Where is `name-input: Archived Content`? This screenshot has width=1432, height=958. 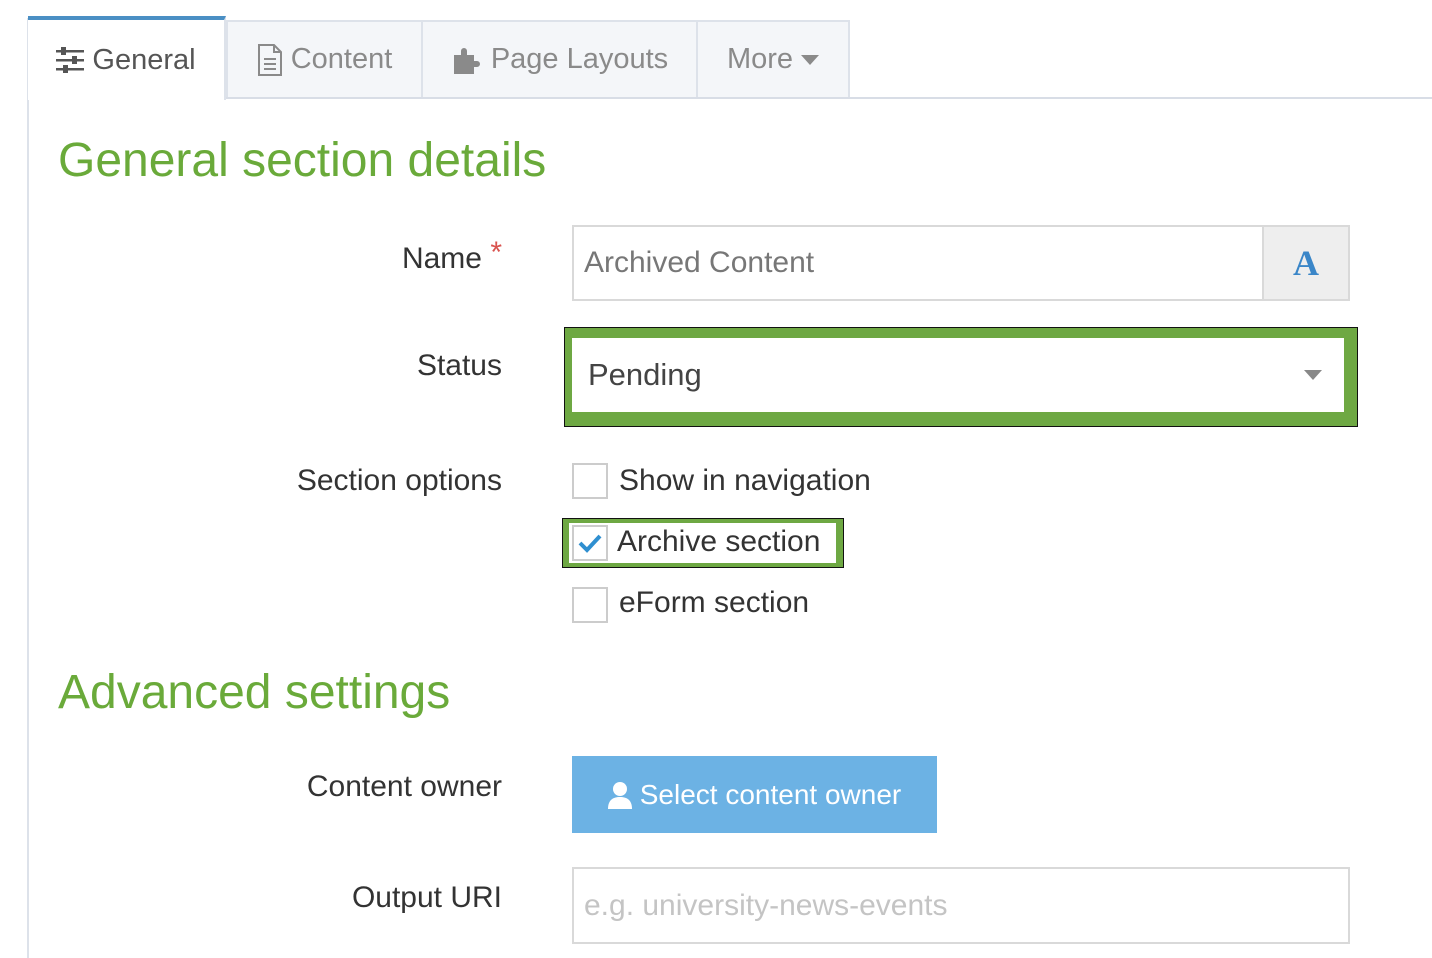 name-input: Archived Content is located at coordinates (918, 263).